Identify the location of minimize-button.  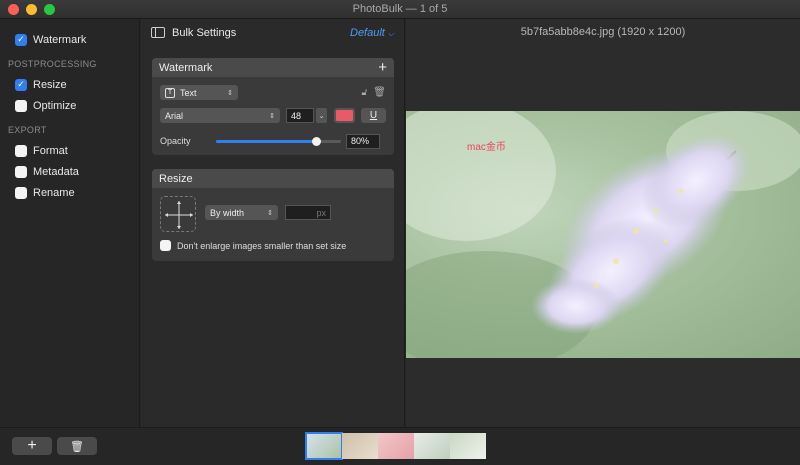
(31, 9).